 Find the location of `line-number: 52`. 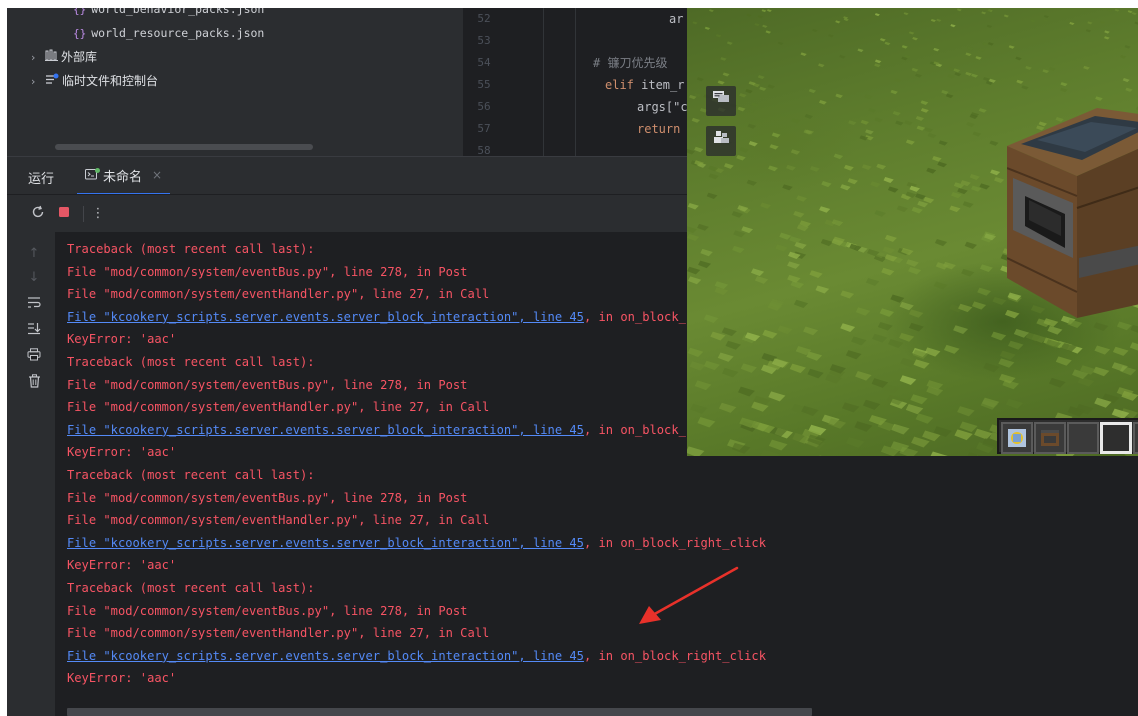

line-number: 52 is located at coordinates (484, 18).